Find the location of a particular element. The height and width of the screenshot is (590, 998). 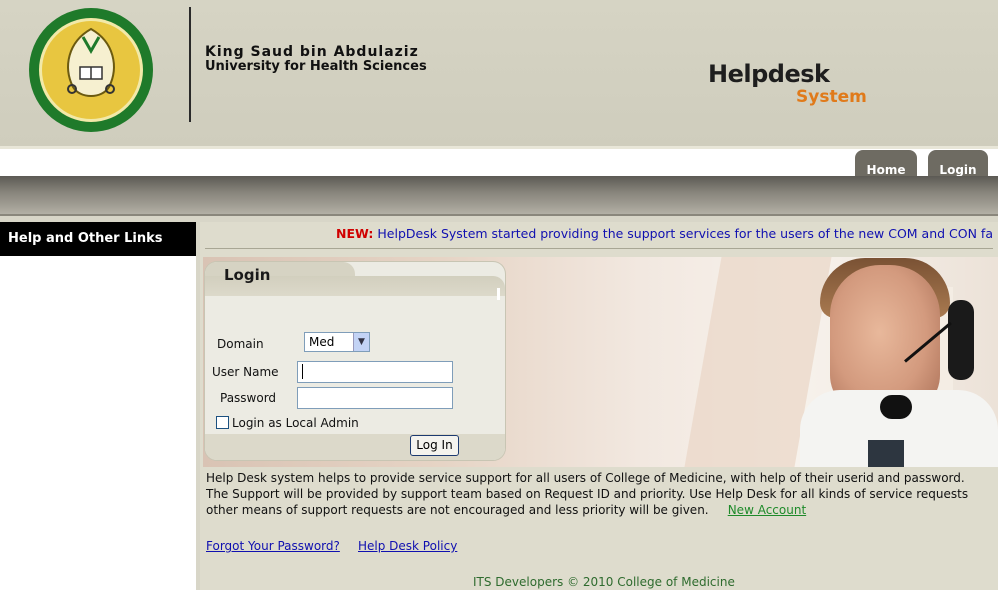

domain-label: Domain is located at coordinates (240, 344).